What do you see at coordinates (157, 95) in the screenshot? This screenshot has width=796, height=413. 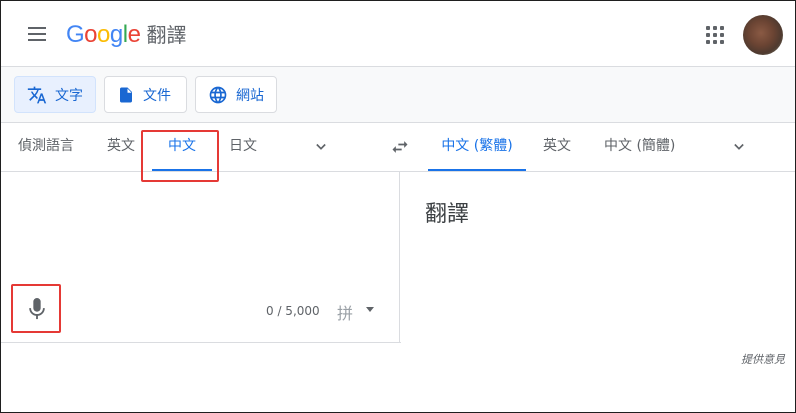 I see `mode-label: 文件` at bounding box center [157, 95].